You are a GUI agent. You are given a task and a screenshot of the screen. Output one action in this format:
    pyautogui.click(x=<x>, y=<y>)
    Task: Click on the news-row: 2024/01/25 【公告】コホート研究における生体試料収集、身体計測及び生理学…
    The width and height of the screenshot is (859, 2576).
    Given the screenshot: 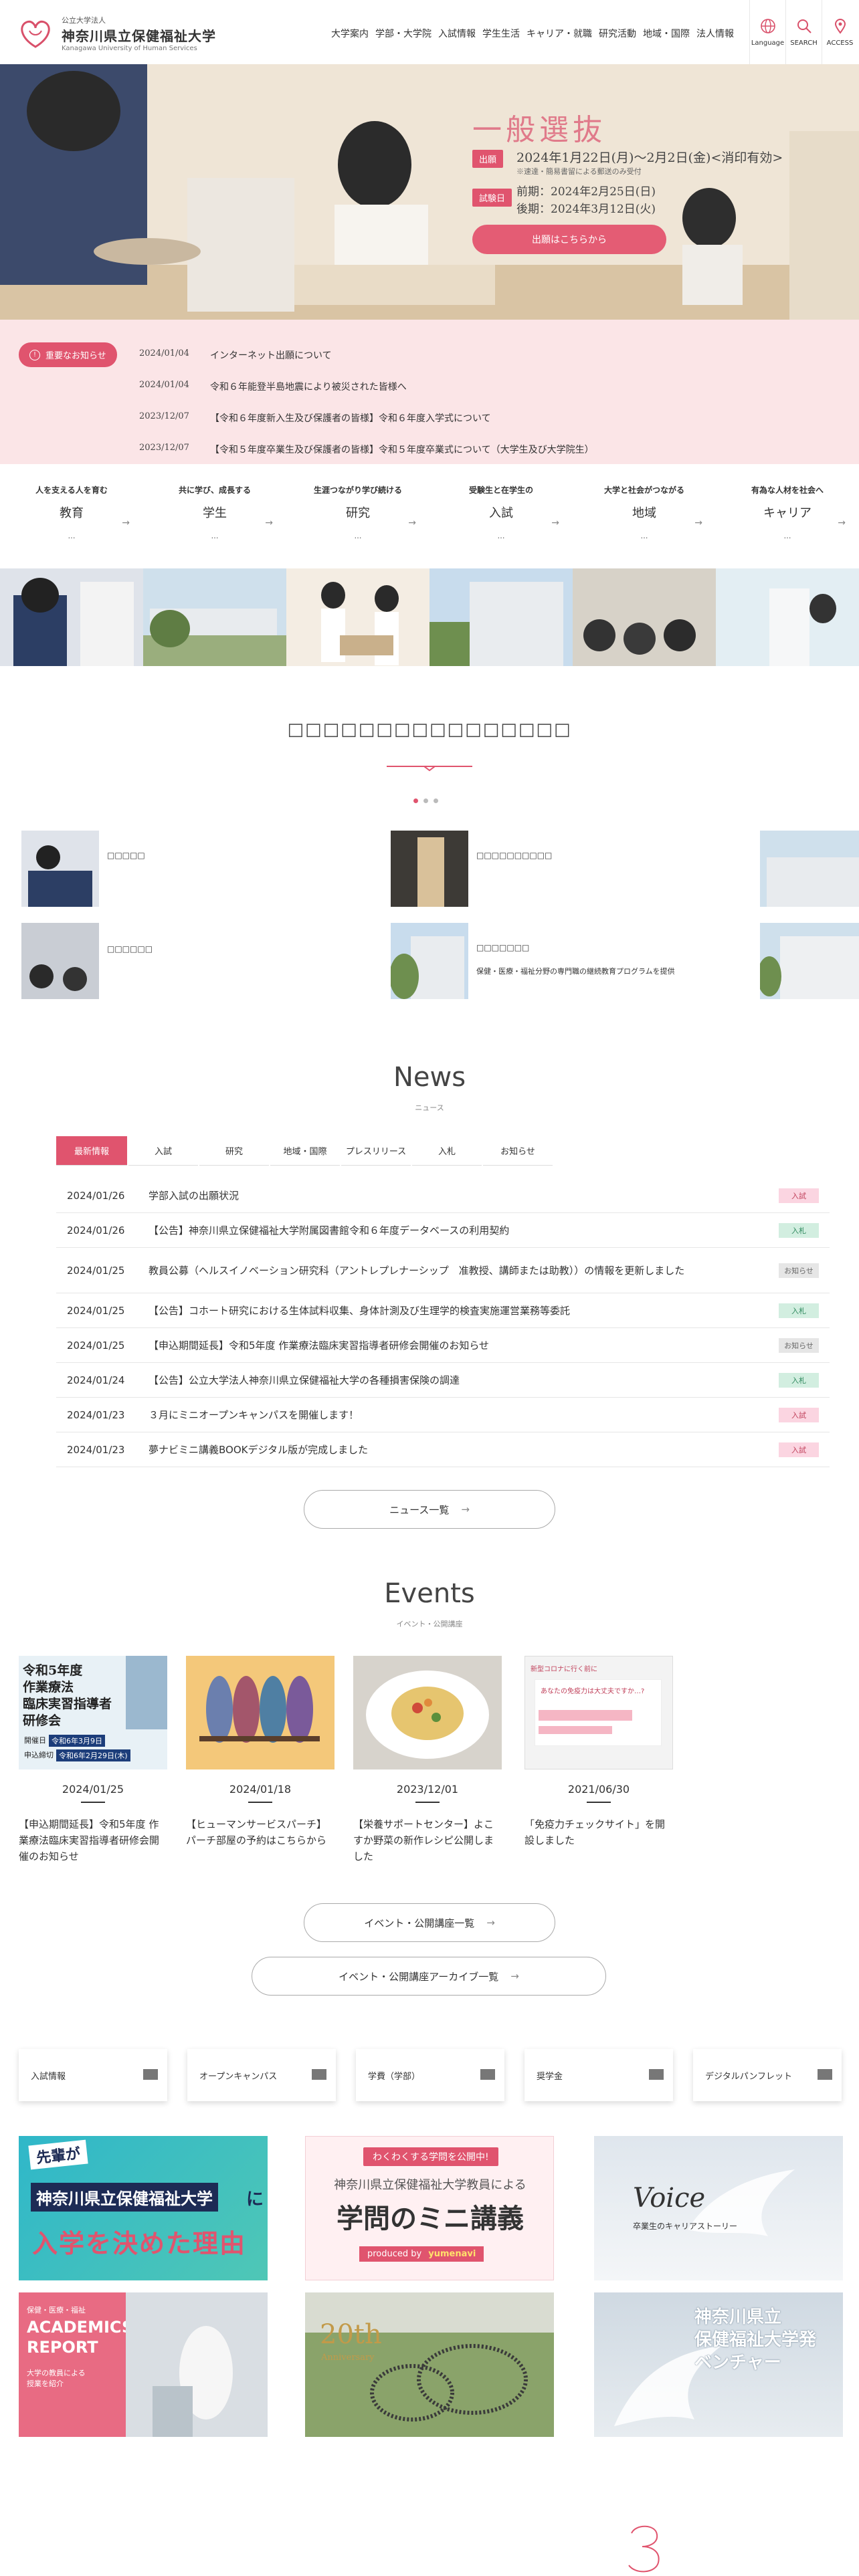 What is the action you would take?
    pyautogui.click(x=443, y=1310)
    